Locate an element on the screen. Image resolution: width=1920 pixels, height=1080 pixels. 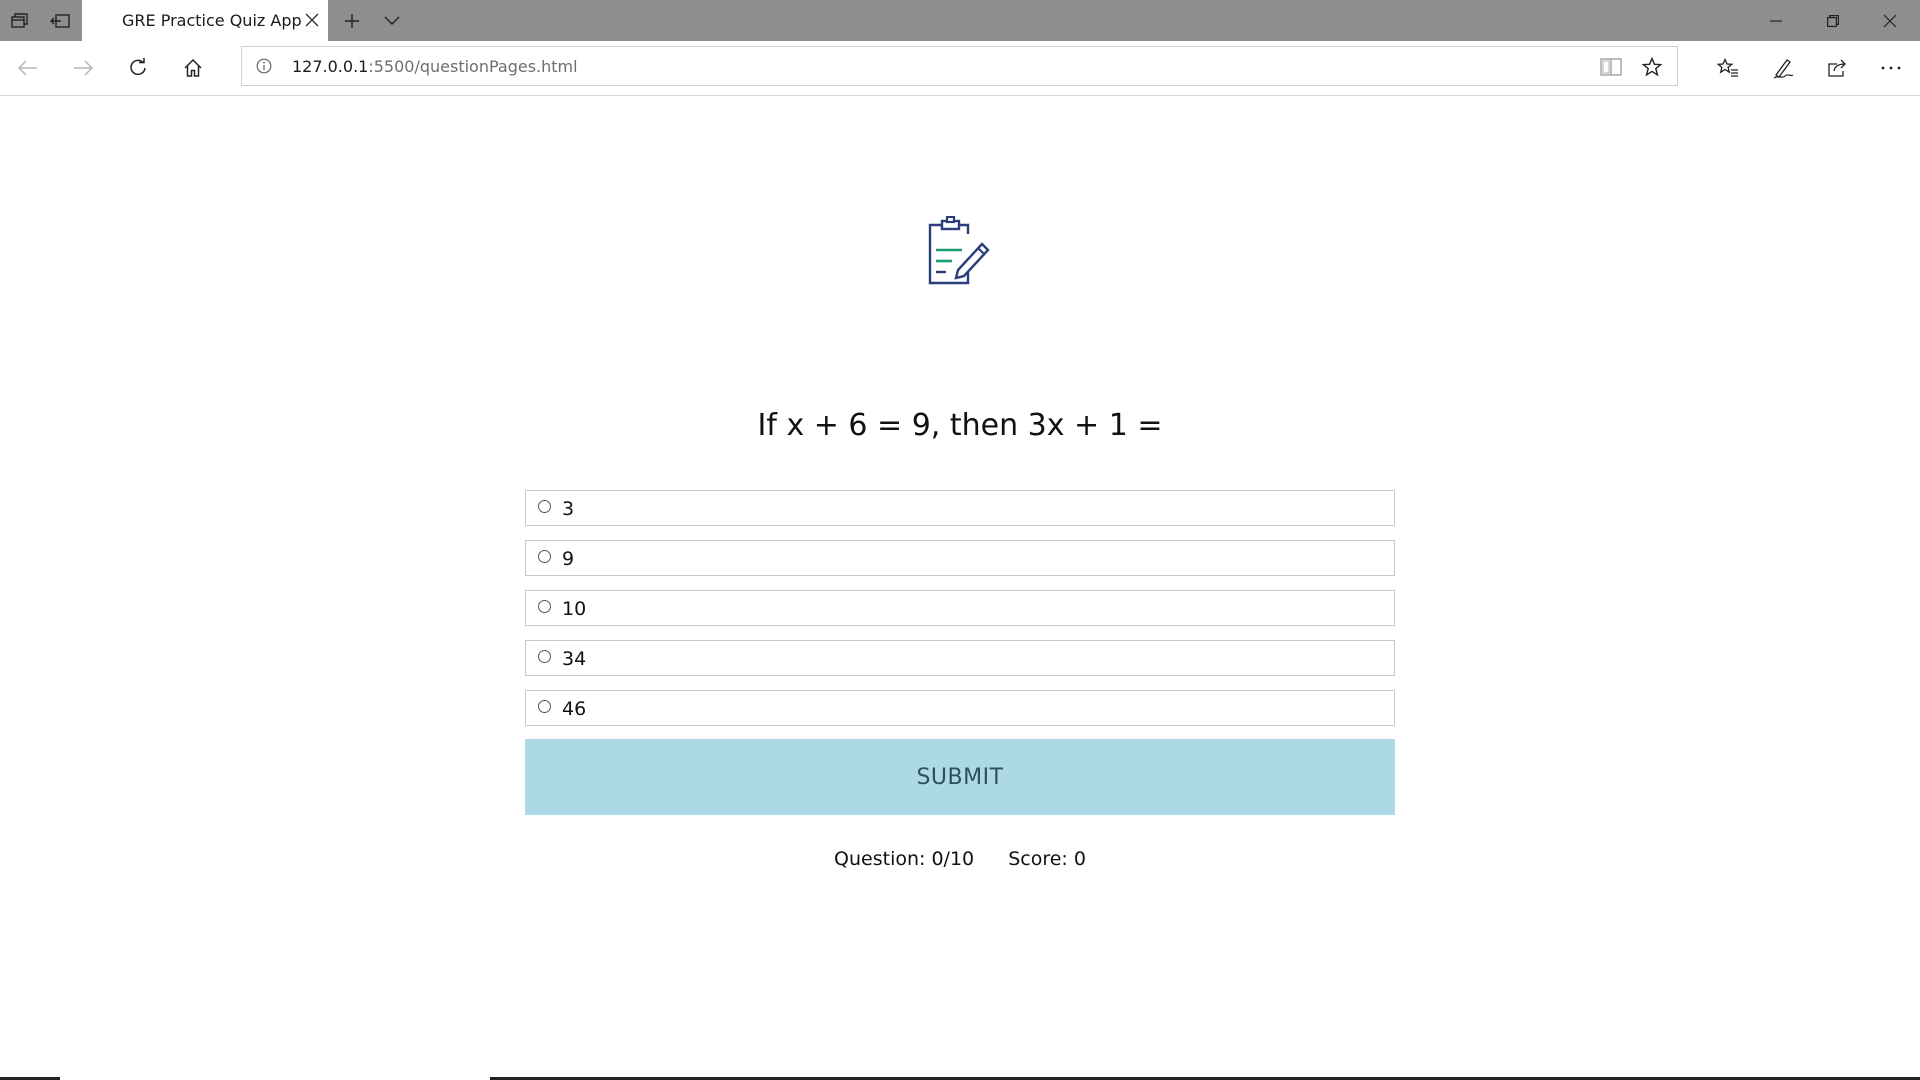
quiz-status: Question: 0/10 Score: 0 is located at coordinates (960, 859).